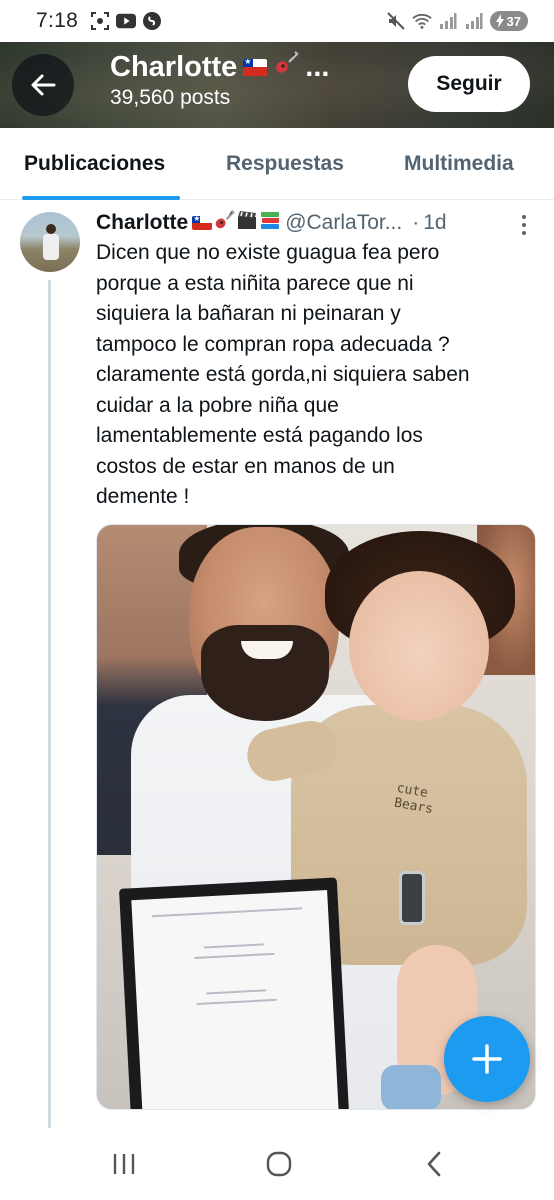 The width and height of the screenshot is (554, 1200). I want to click on back-nav-button, so click(434, 1164).